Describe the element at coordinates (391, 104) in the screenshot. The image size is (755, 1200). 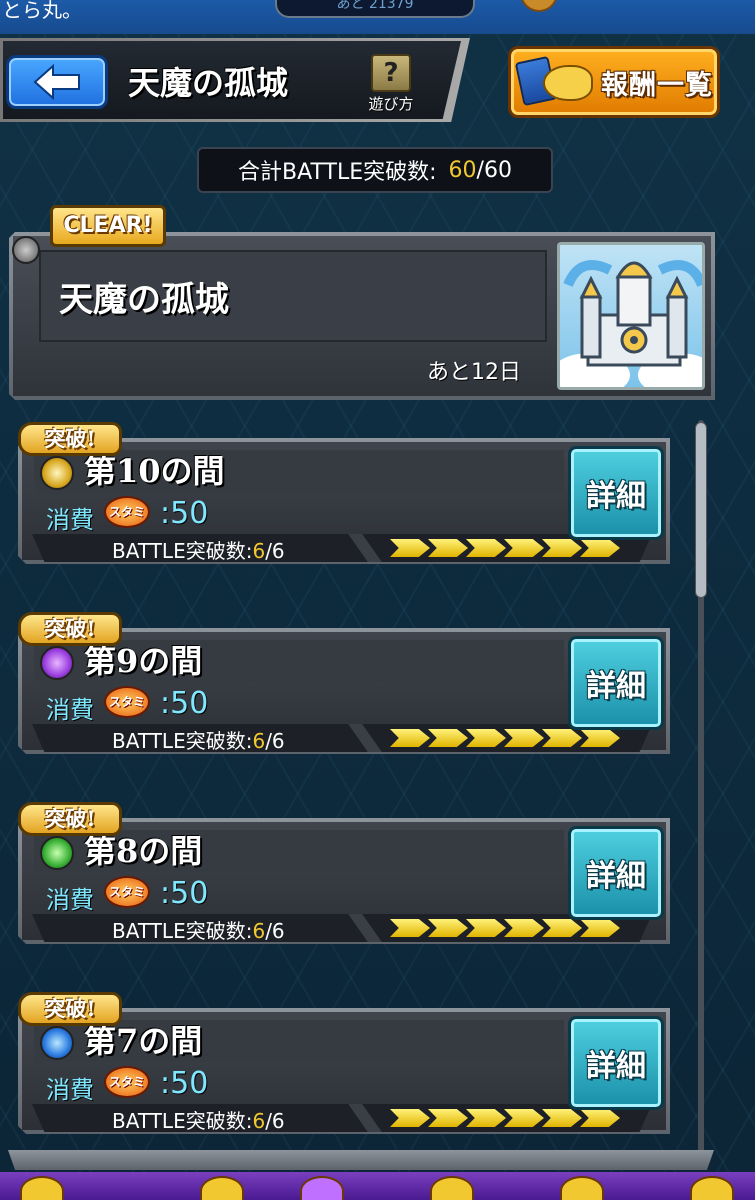
I see `help-label: 遊び方` at that location.